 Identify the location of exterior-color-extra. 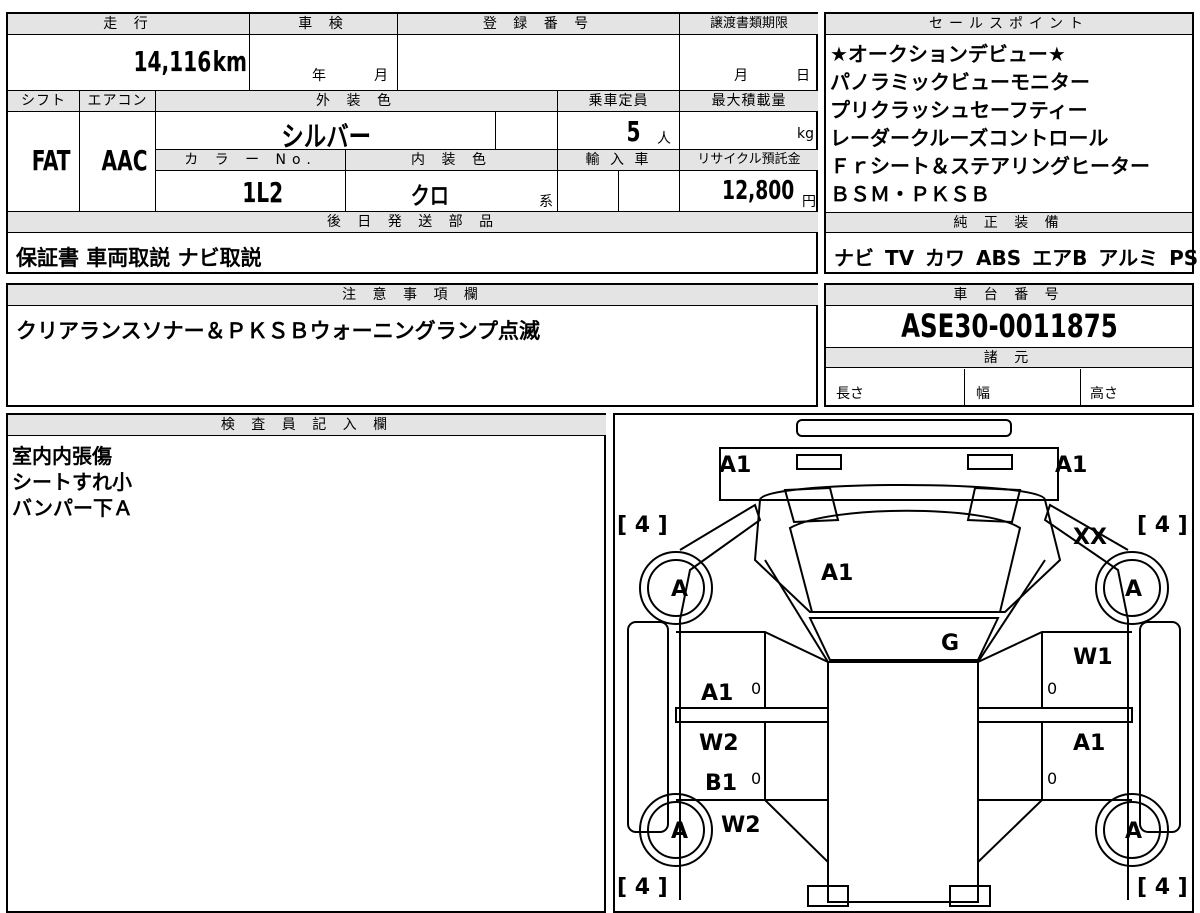
(527, 131).